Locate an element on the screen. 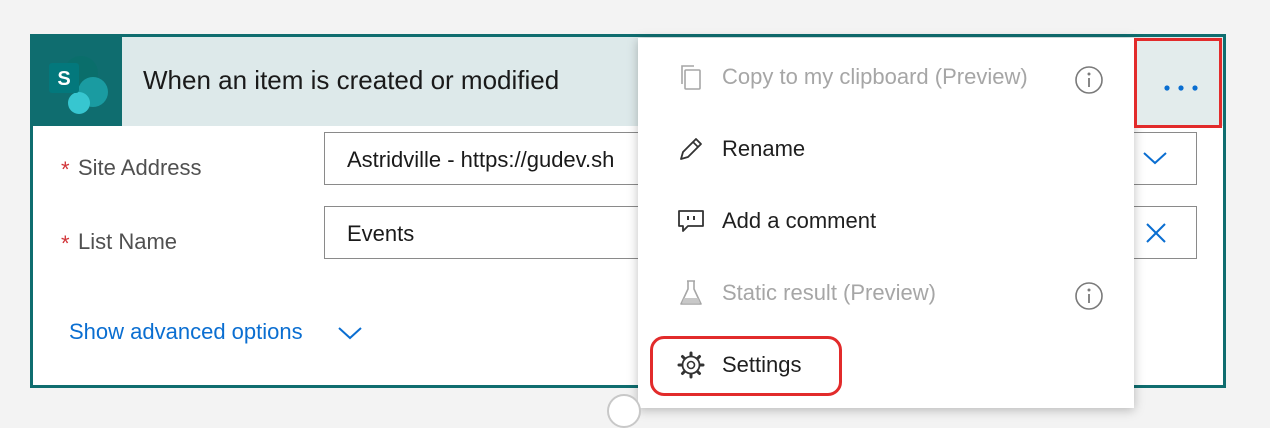 This screenshot has height=428, width=1270. menu-item-copy-to-clipboard: Copy to my clipboard (Preview) is located at coordinates (886, 75).